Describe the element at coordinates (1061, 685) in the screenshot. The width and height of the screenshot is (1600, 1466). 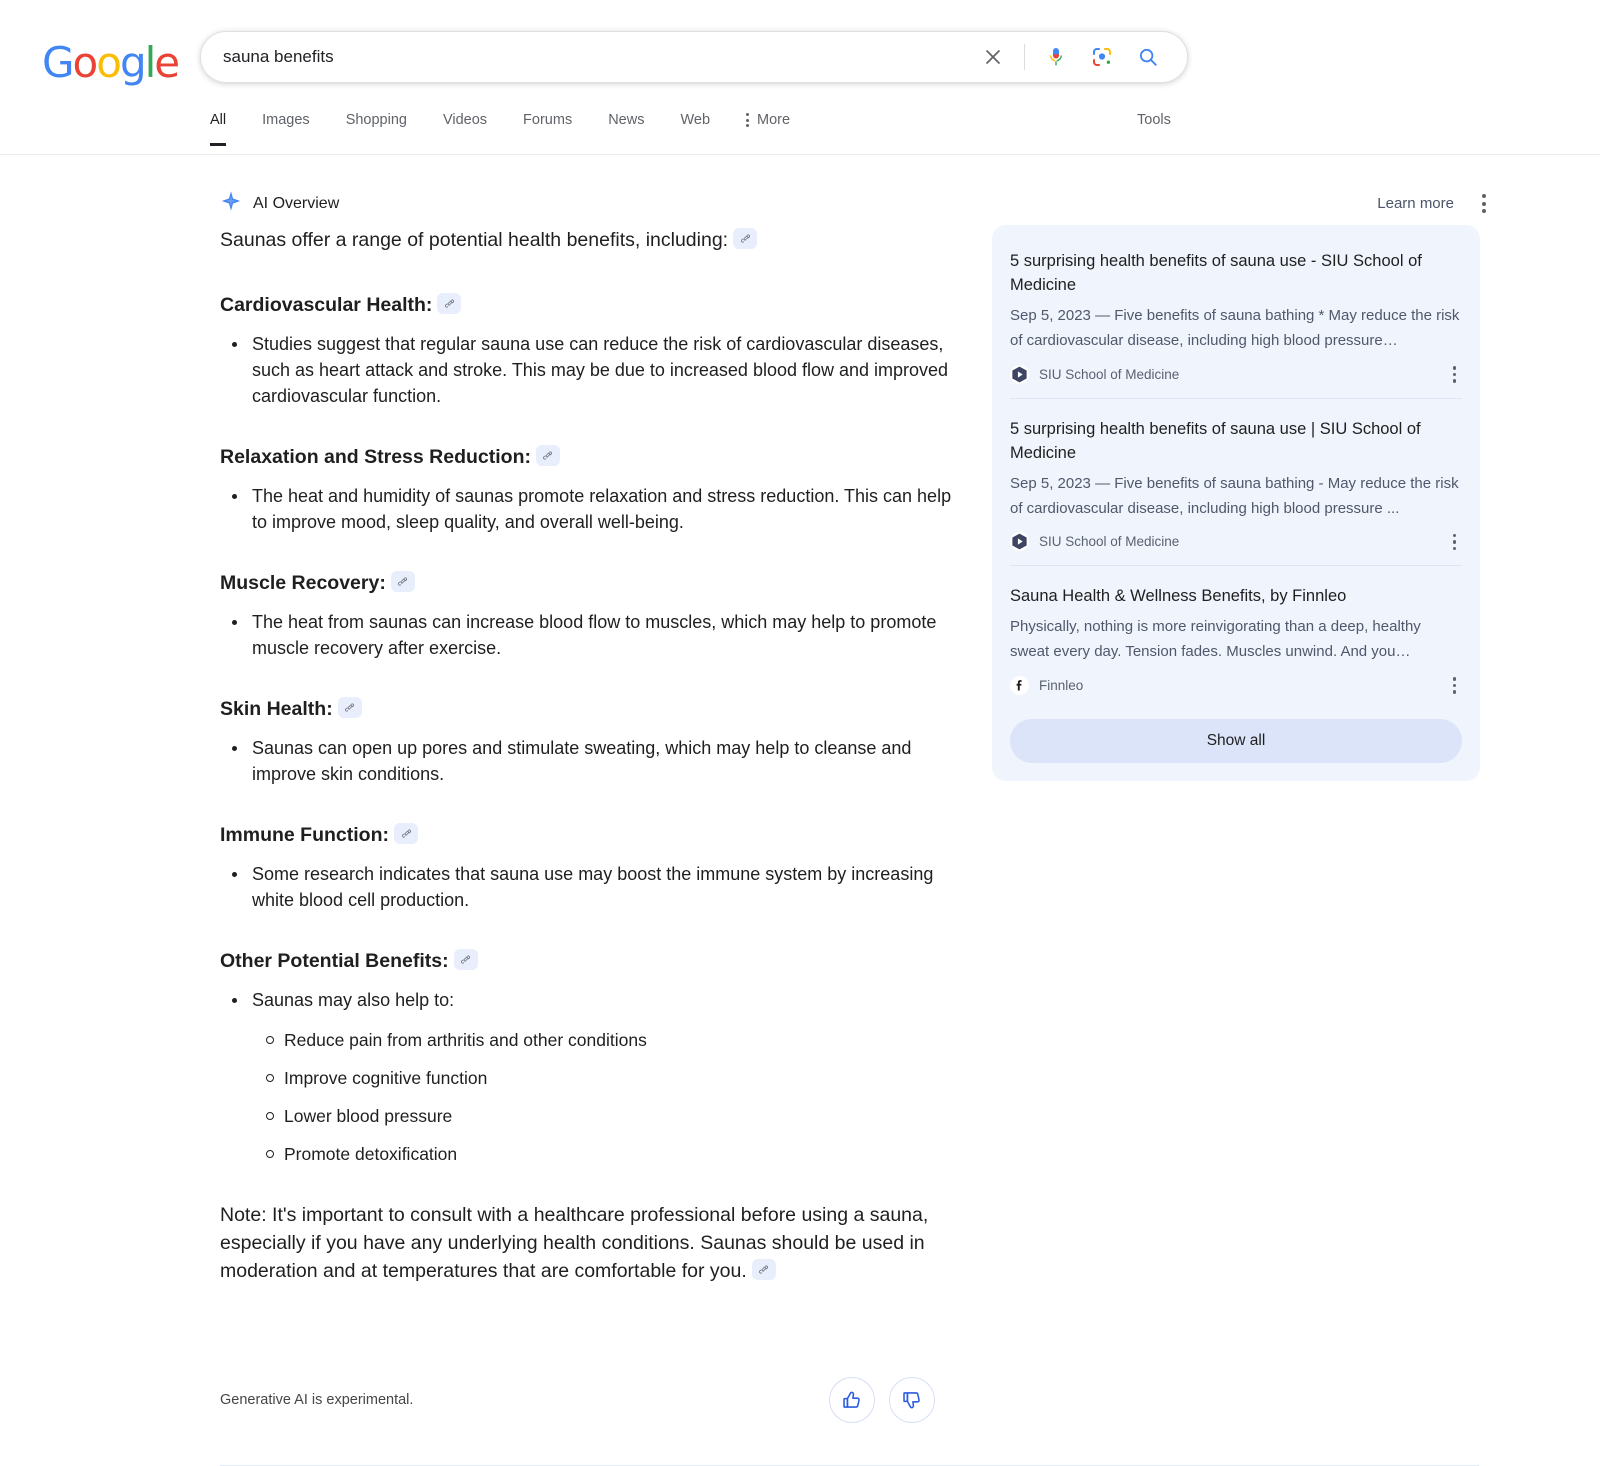
I see `source-name: Finnleo` at that location.